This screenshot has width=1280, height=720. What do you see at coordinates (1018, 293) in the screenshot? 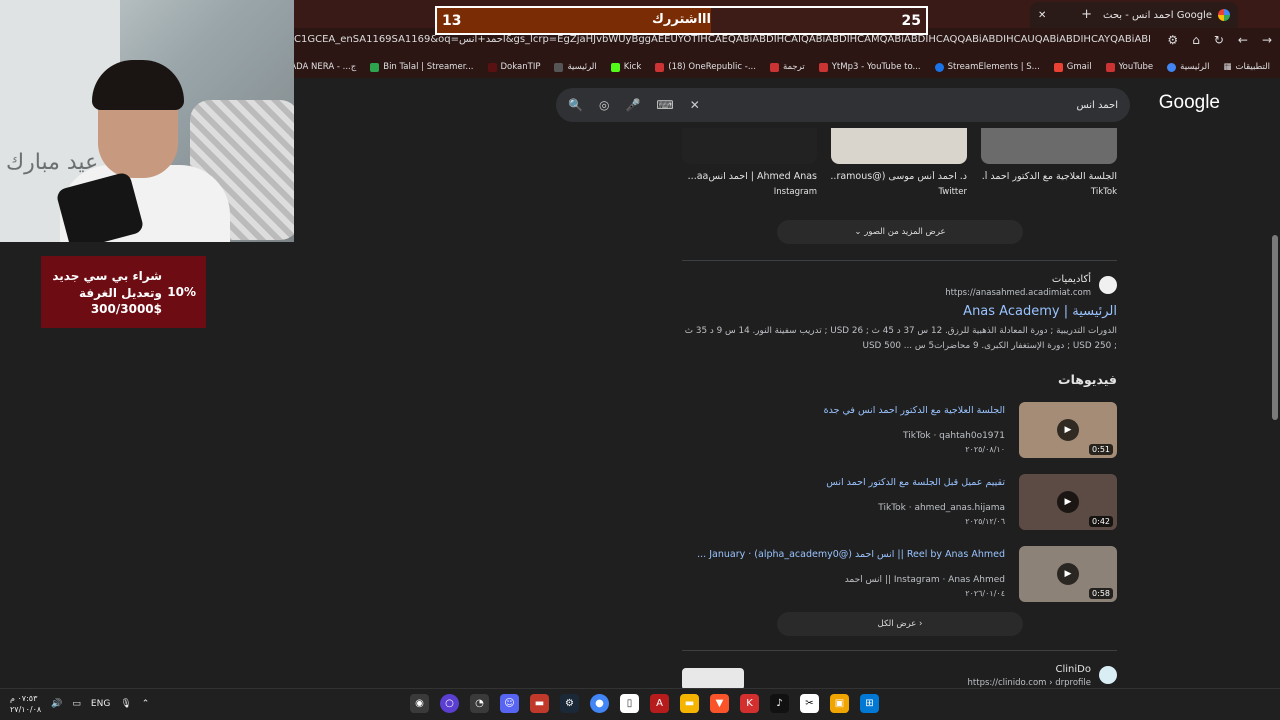
I see `site-url: https://anasahmed.acadimiat.com` at bounding box center [1018, 293].